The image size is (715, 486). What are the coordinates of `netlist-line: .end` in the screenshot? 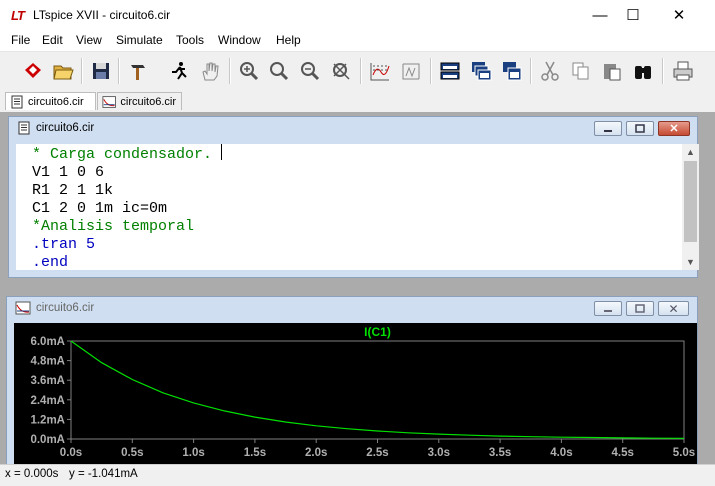 It's located at (50, 262).